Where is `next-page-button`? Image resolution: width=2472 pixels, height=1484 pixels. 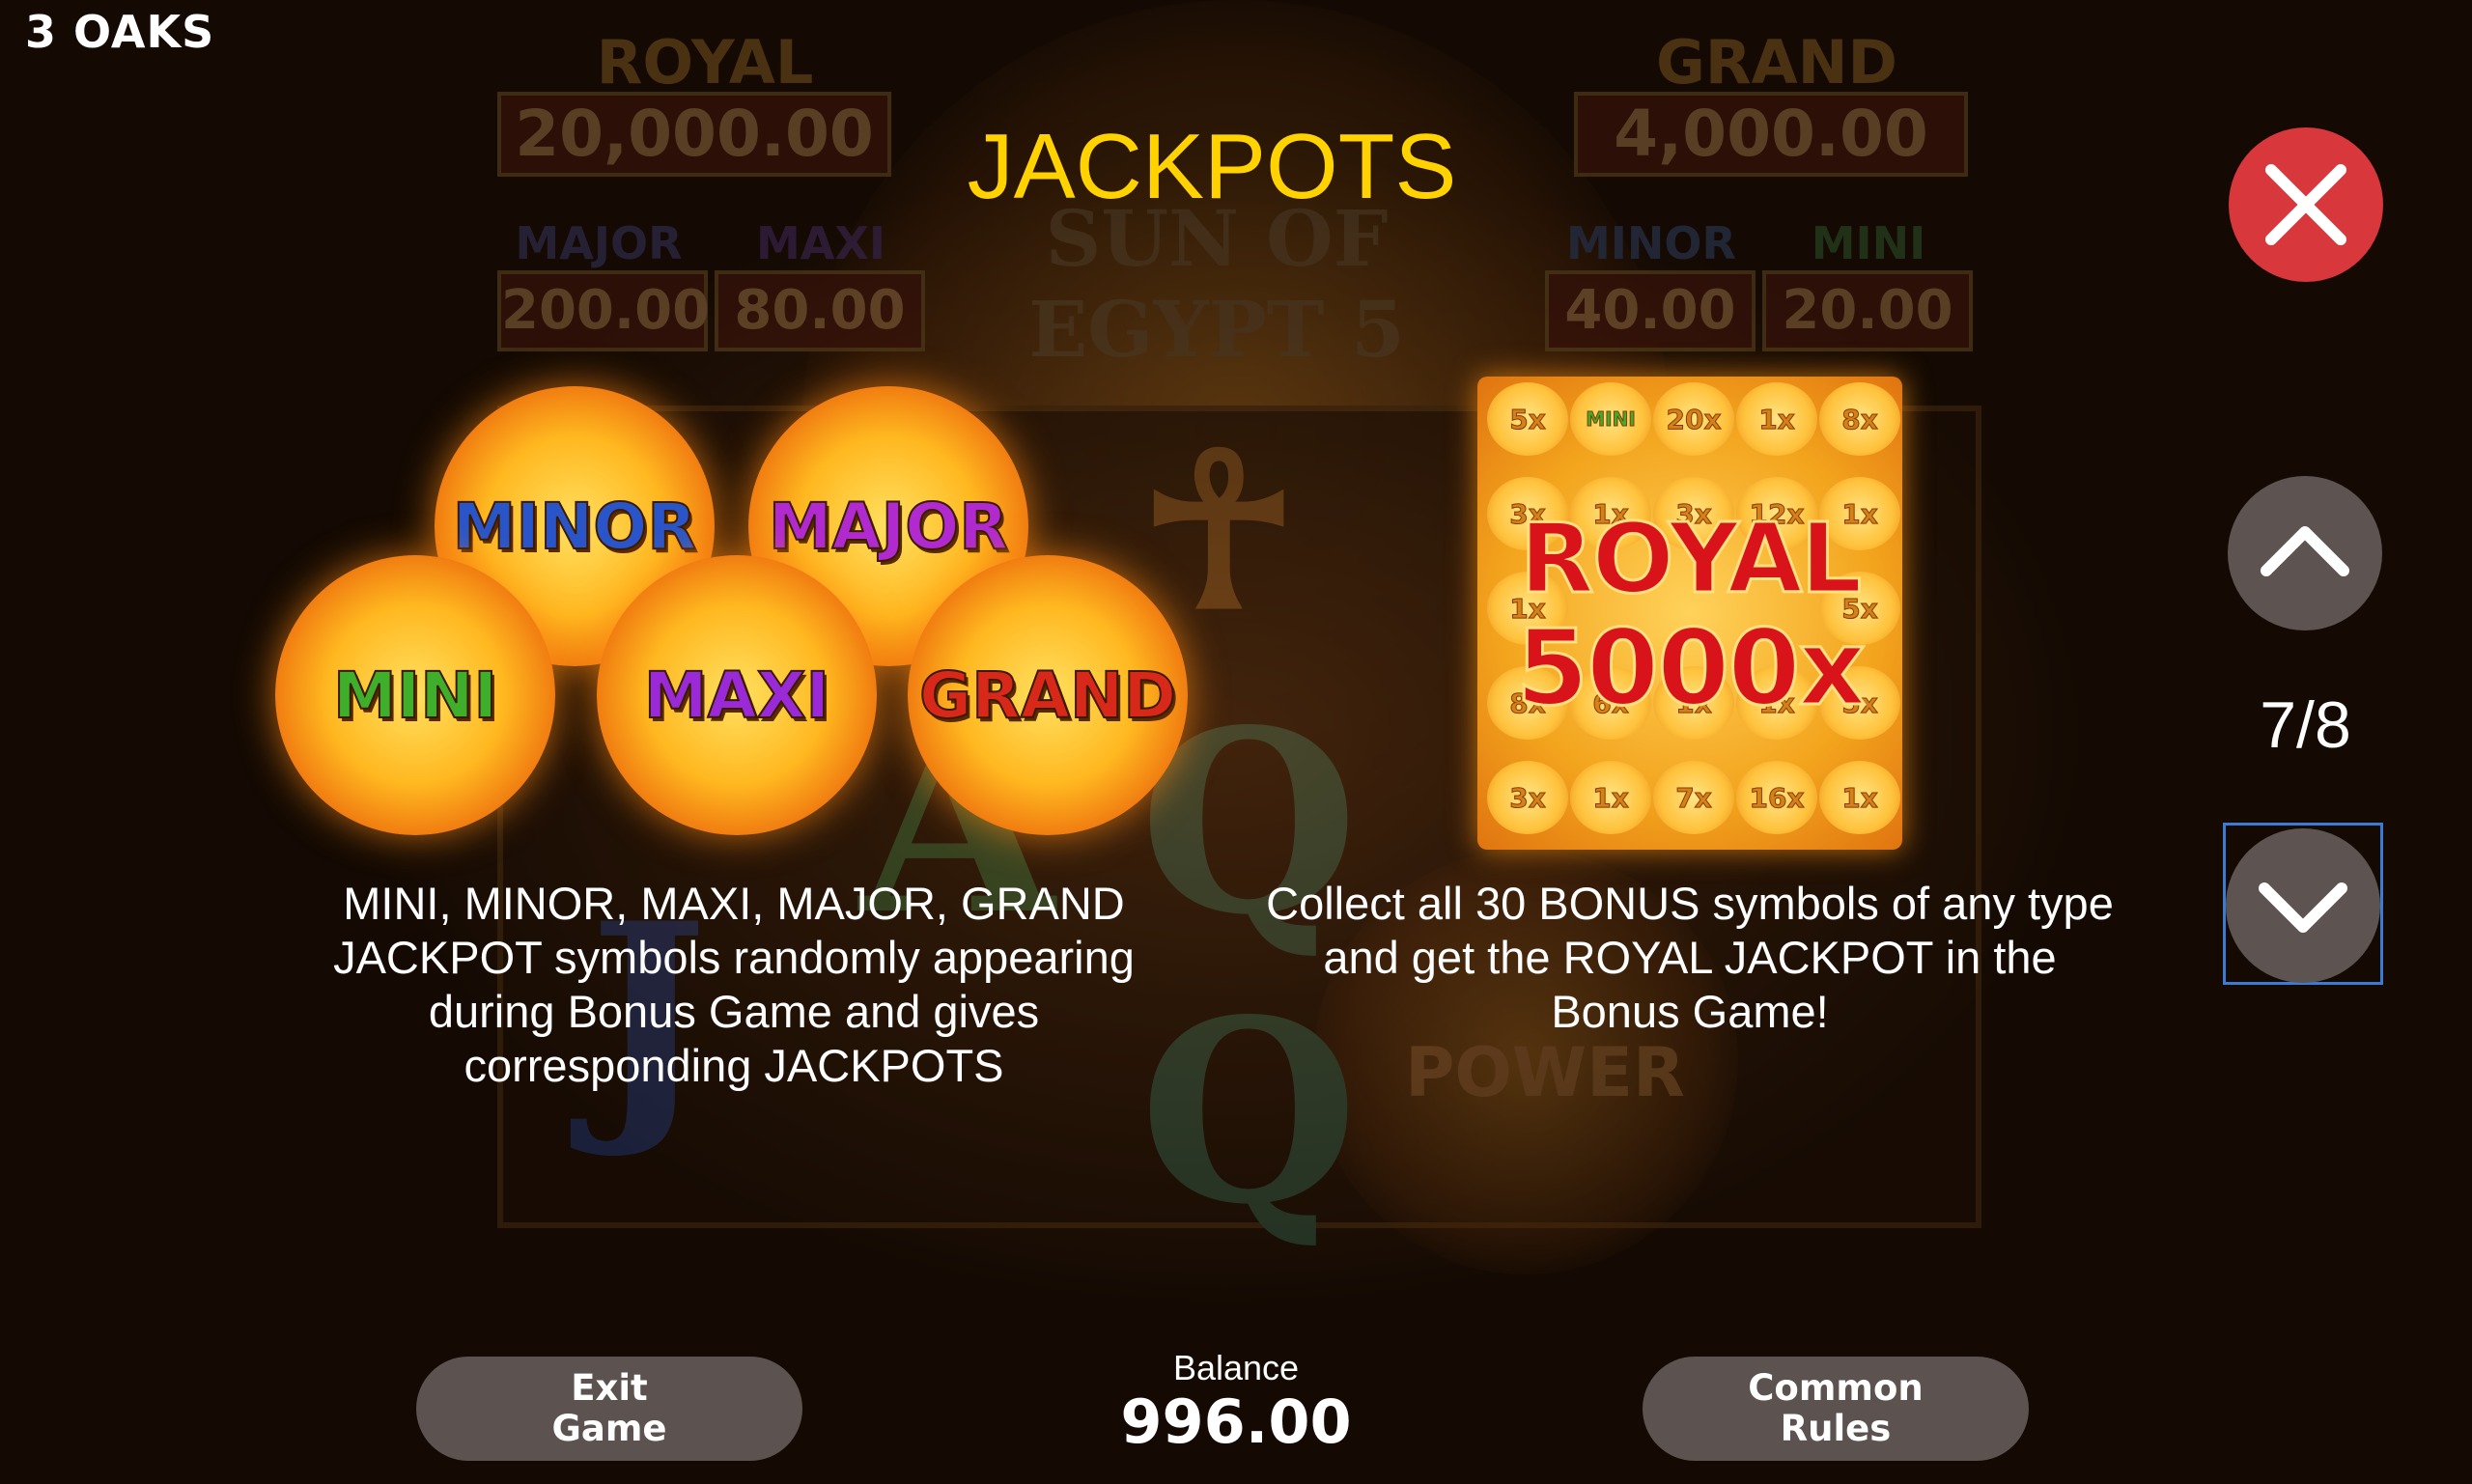 next-page-button is located at coordinates (2303, 906).